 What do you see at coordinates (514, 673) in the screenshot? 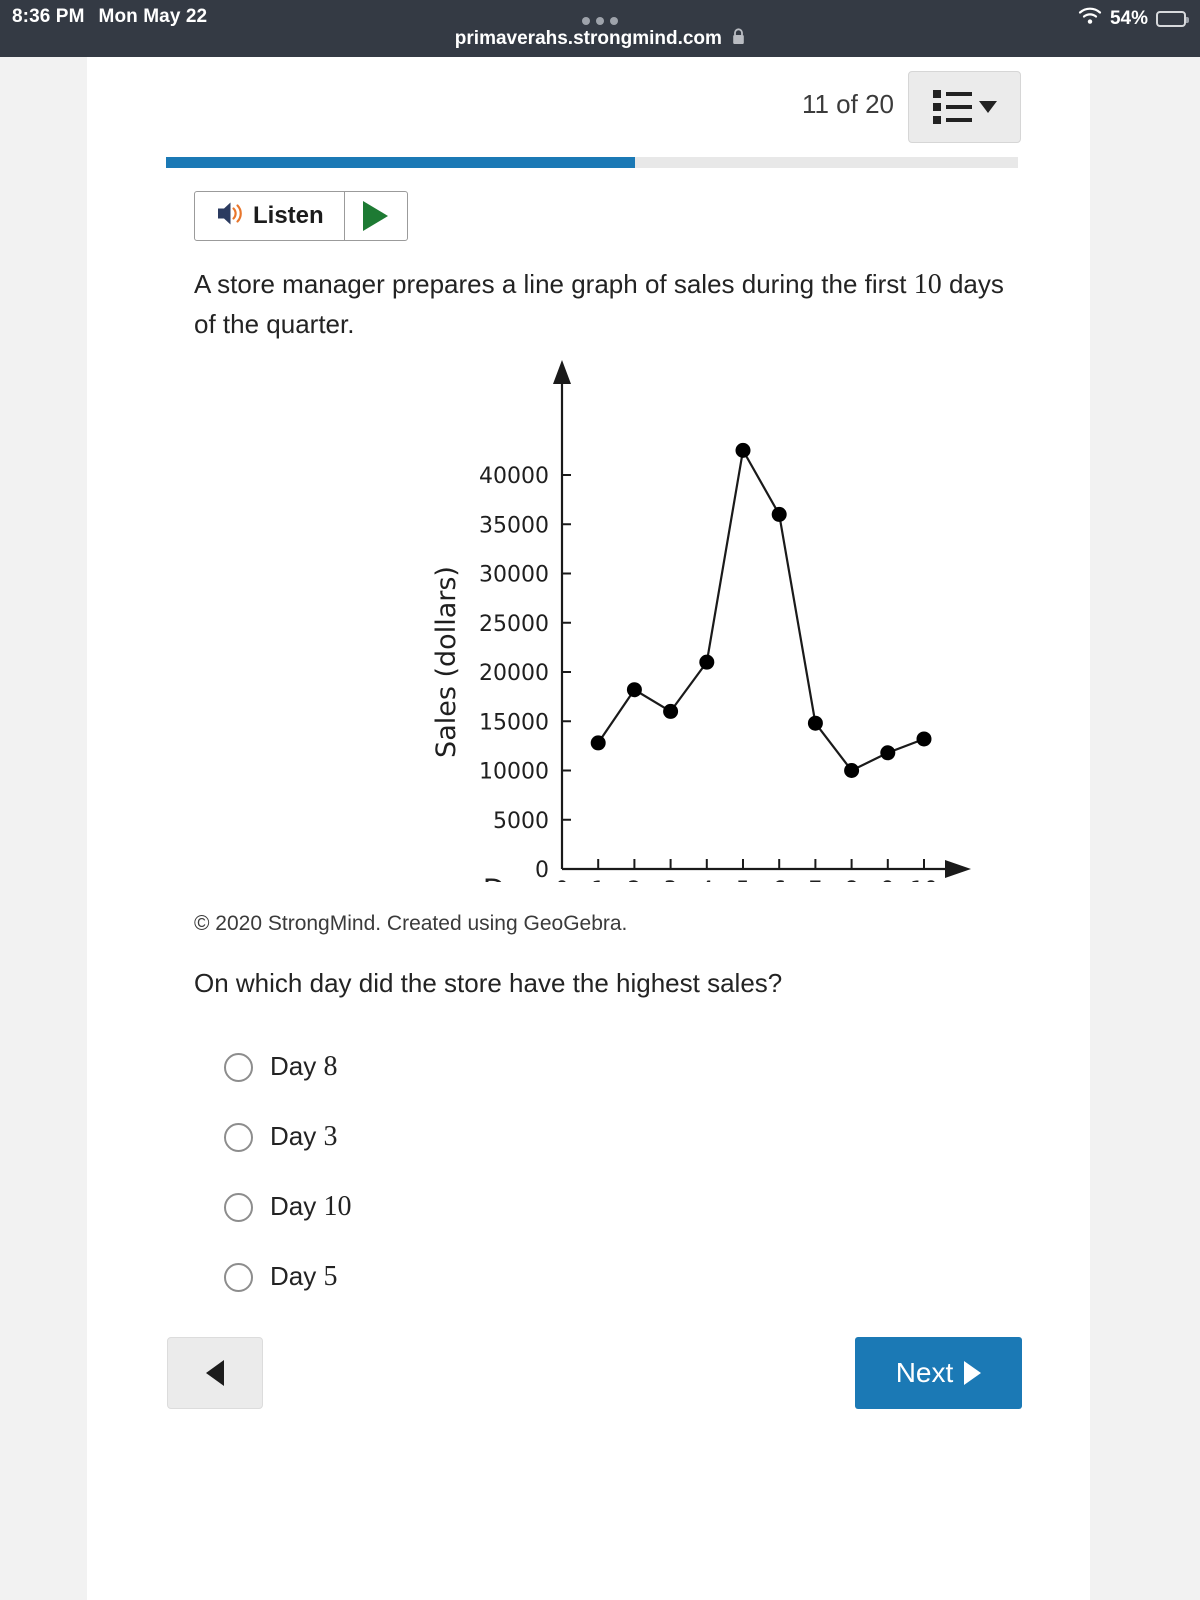
I see `y-axis-tick-label: 20000` at bounding box center [514, 673].